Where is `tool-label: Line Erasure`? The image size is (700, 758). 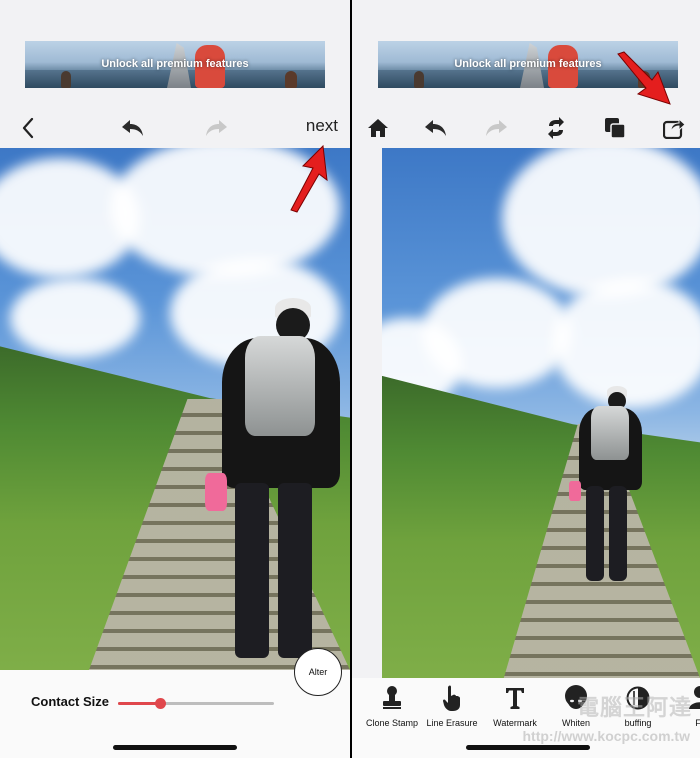 tool-label: Line Erasure is located at coordinates (452, 723).